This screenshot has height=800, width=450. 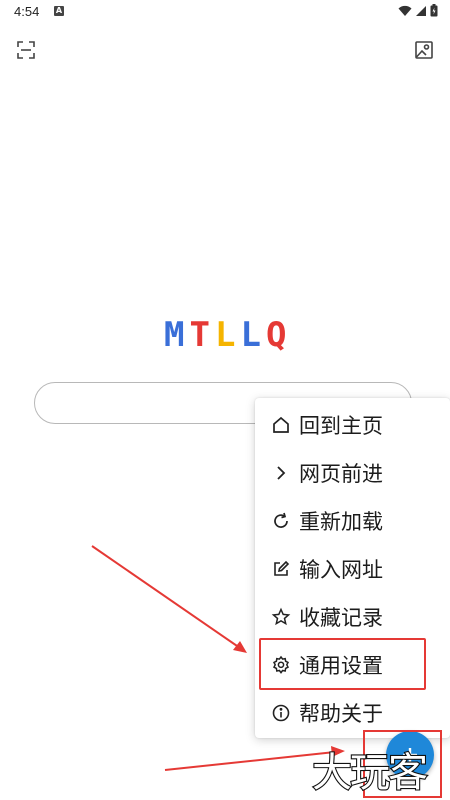 What do you see at coordinates (27, 11) in the screenshot?
I see `status-time: 4:54` at bounding box center [27, 11].